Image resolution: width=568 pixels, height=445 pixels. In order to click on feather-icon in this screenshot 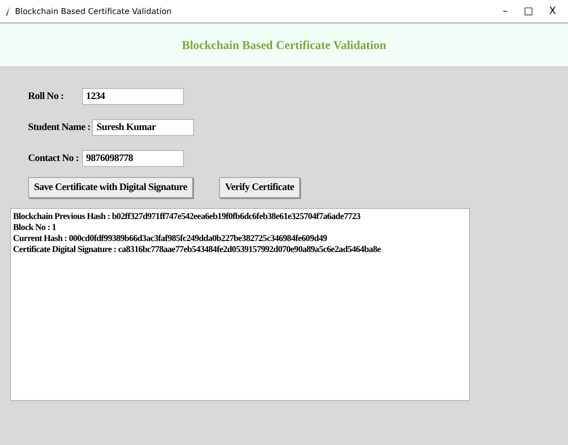, I will do `click(8, 11)`.